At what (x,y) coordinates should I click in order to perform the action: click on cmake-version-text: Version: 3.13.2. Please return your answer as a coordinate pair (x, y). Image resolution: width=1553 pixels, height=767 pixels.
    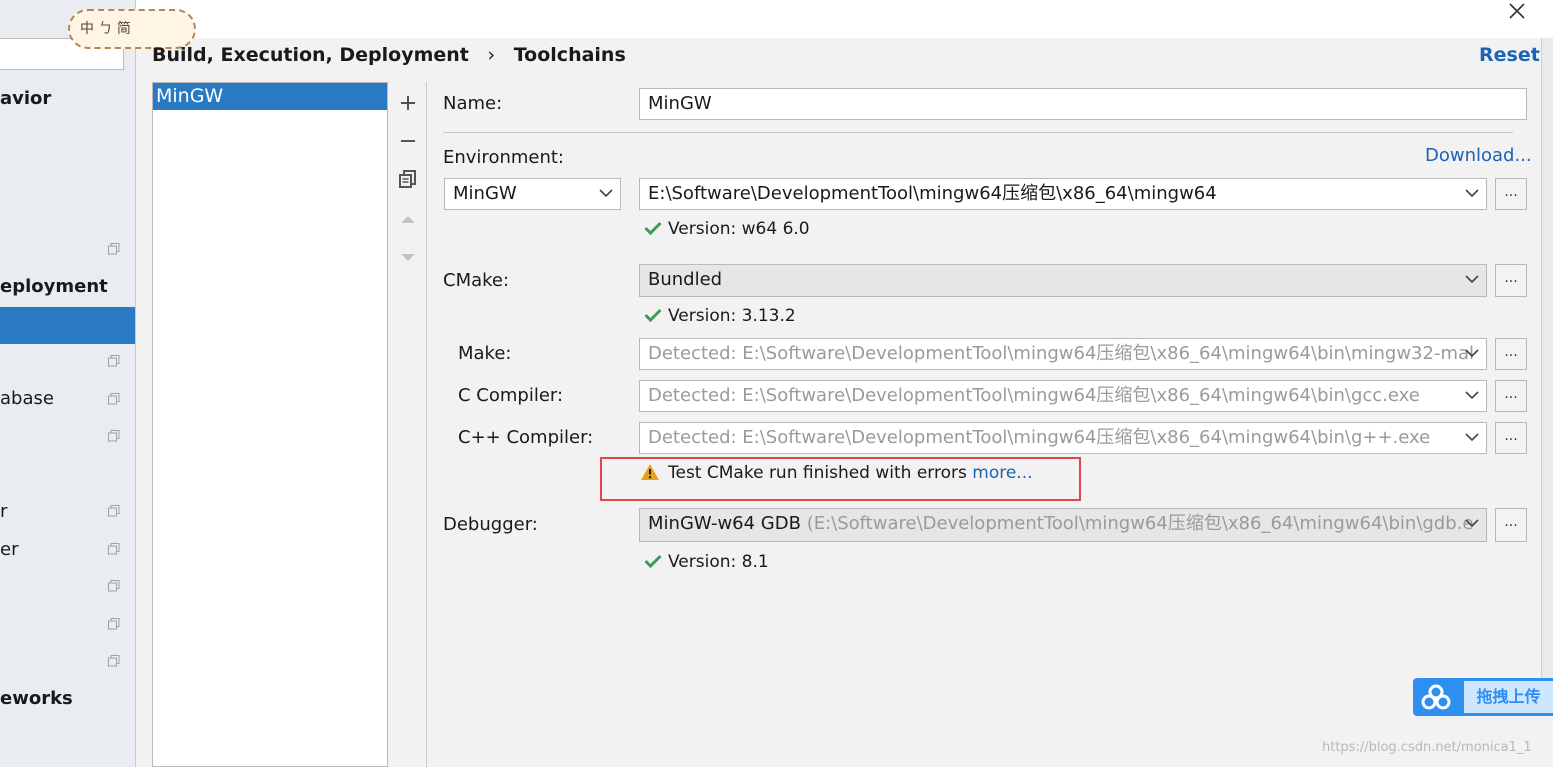
    Looking at the image, I should click on (732, 316).